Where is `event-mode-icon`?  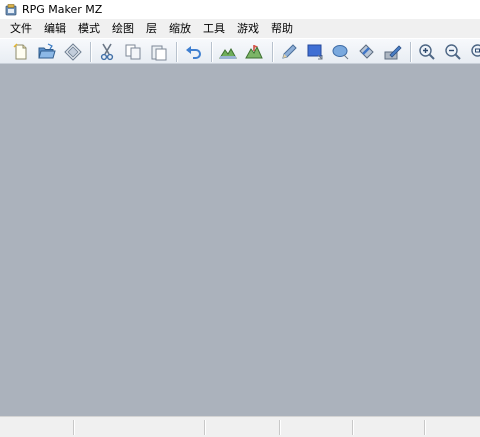
event-mode-icon is located at coordinates (254, 52).